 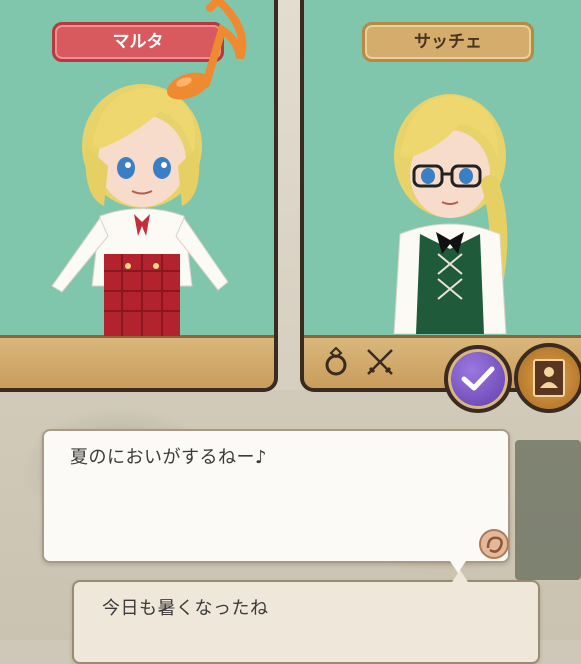 What do you see at coordinates (380, 362) in the screenshot?
I see `crossed-swords-icon` at bounding box center [380, 362].